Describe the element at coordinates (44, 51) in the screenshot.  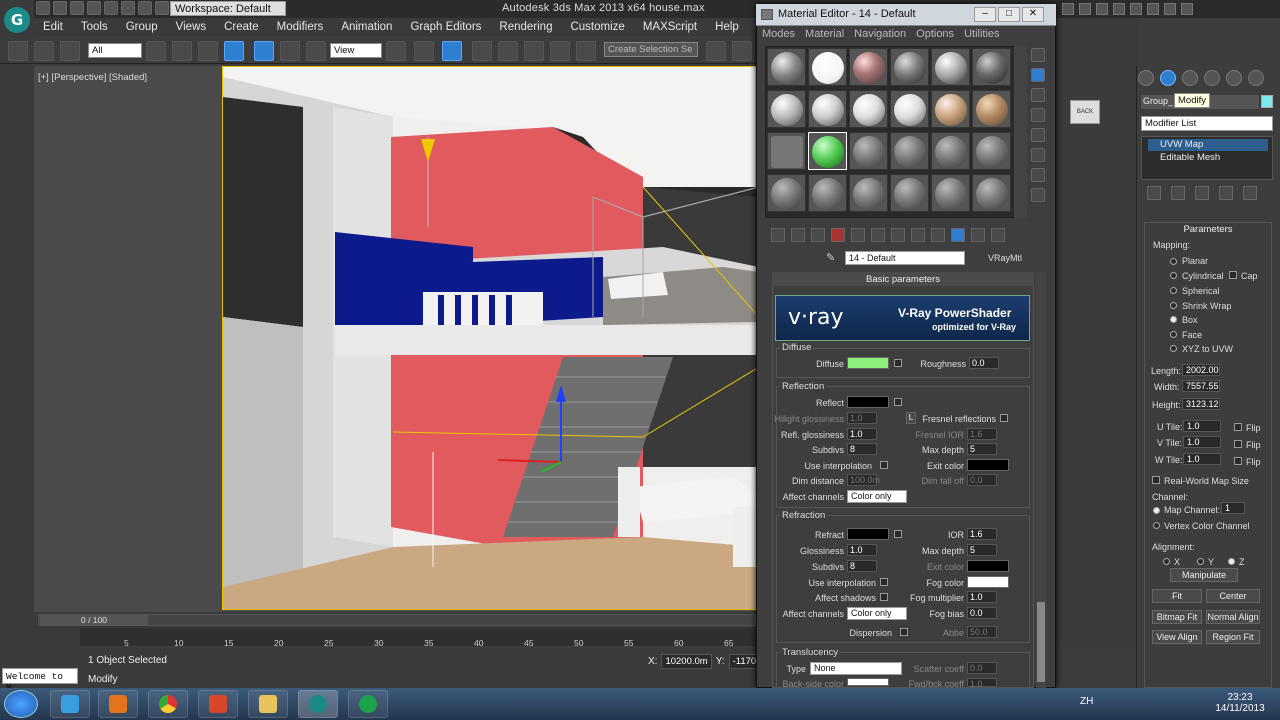
I see `unlink-icon` at that location.